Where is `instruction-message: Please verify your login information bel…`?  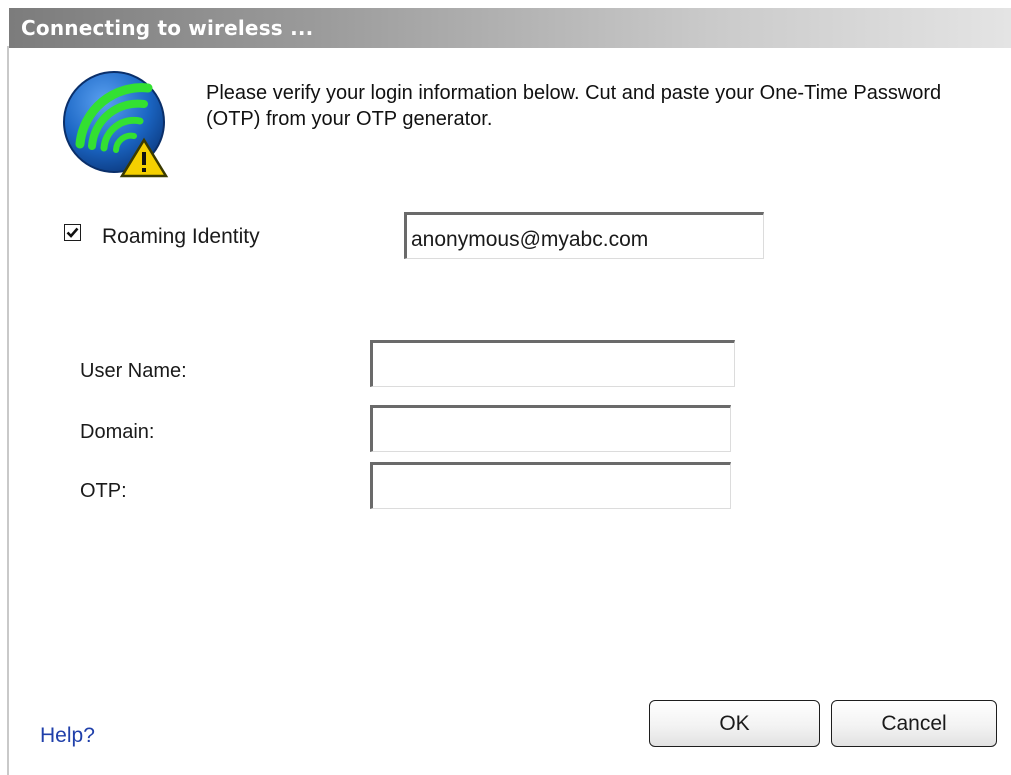 instruction-message: Please verify your login information bel… is located at coordinates (574, 106).